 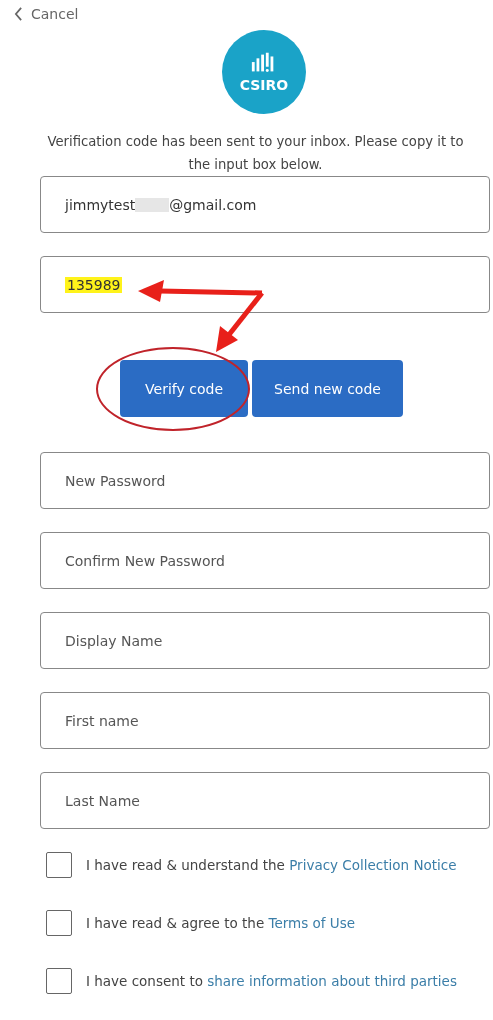 What do you see at coordinates (184, 388) in the screenshot?
I see `action-button: Verify code` at bounding box center [184, 388].